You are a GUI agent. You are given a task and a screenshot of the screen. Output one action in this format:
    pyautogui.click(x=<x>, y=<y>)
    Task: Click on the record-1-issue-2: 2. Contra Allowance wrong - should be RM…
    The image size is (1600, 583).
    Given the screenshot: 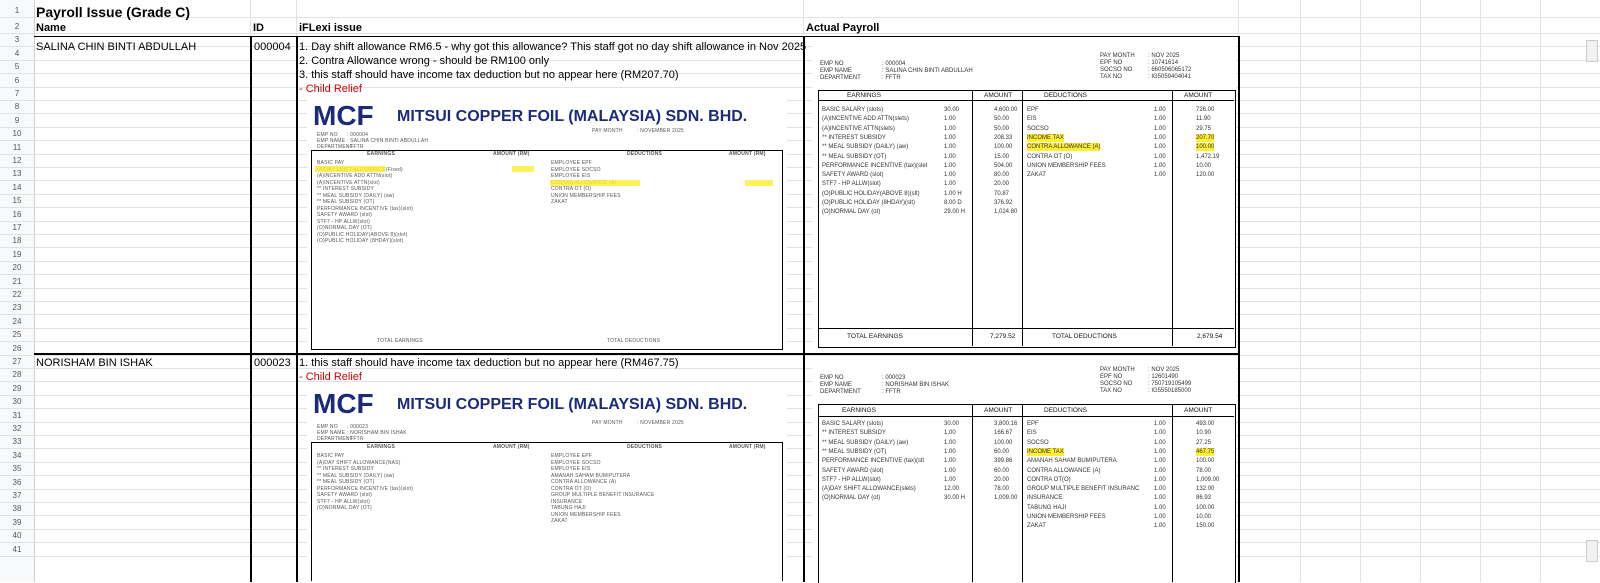 What is the action you would take?
    pyautogui.click(x=424, y=61)
    